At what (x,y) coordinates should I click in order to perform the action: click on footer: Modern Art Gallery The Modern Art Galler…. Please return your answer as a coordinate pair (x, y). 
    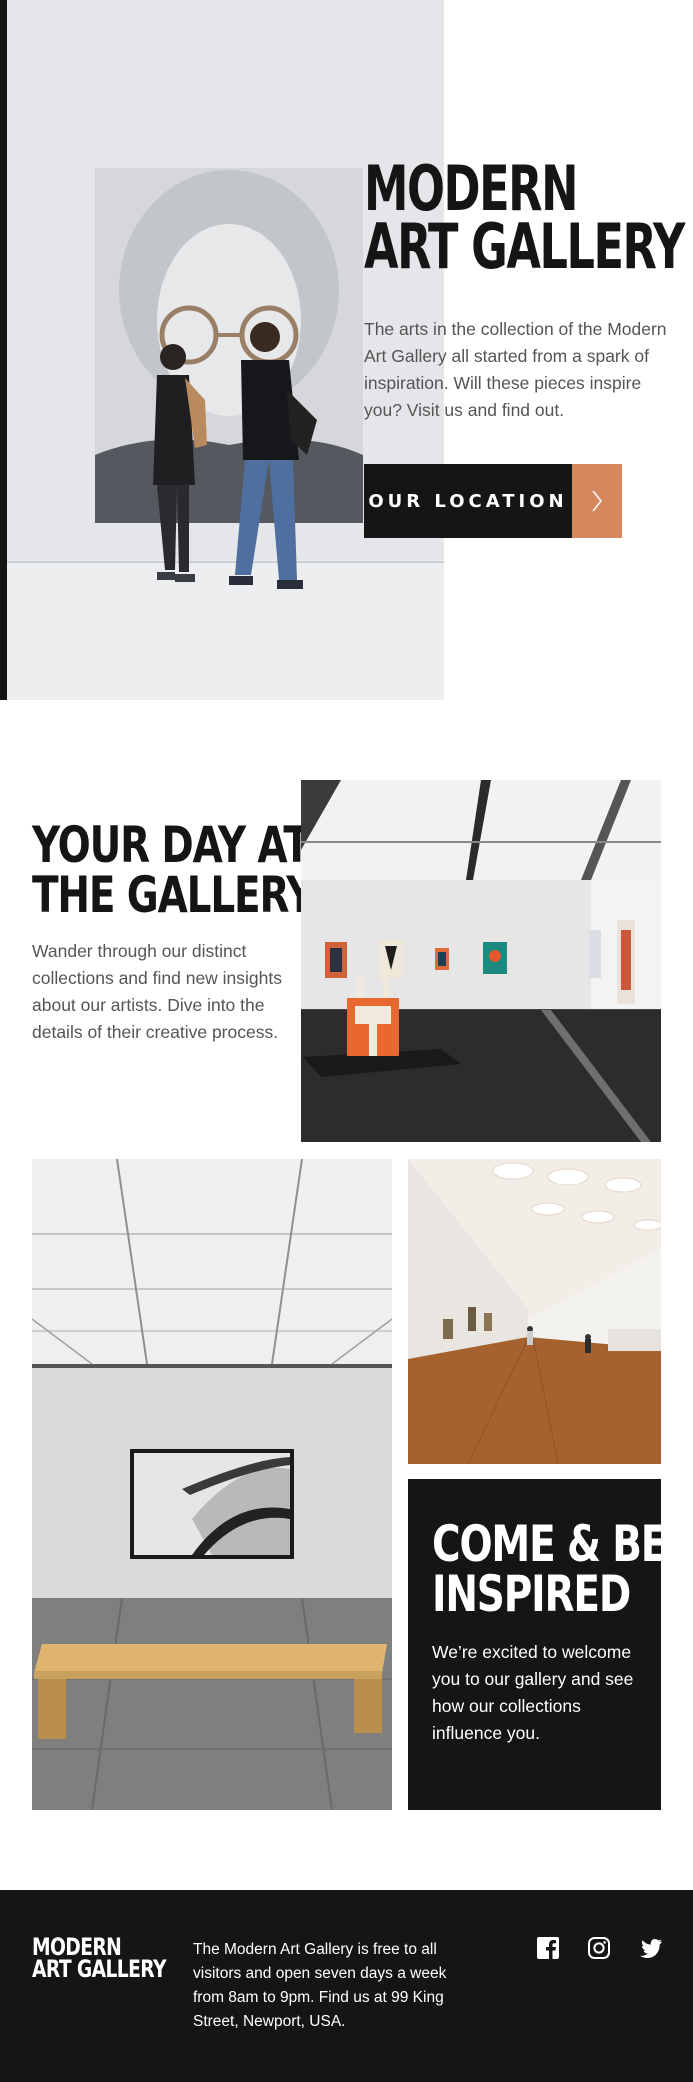
    Looking at the image, I should click on (346, 1986).